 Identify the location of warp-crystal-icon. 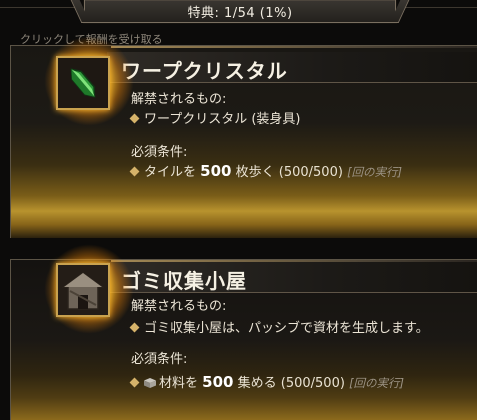
(83, 83).